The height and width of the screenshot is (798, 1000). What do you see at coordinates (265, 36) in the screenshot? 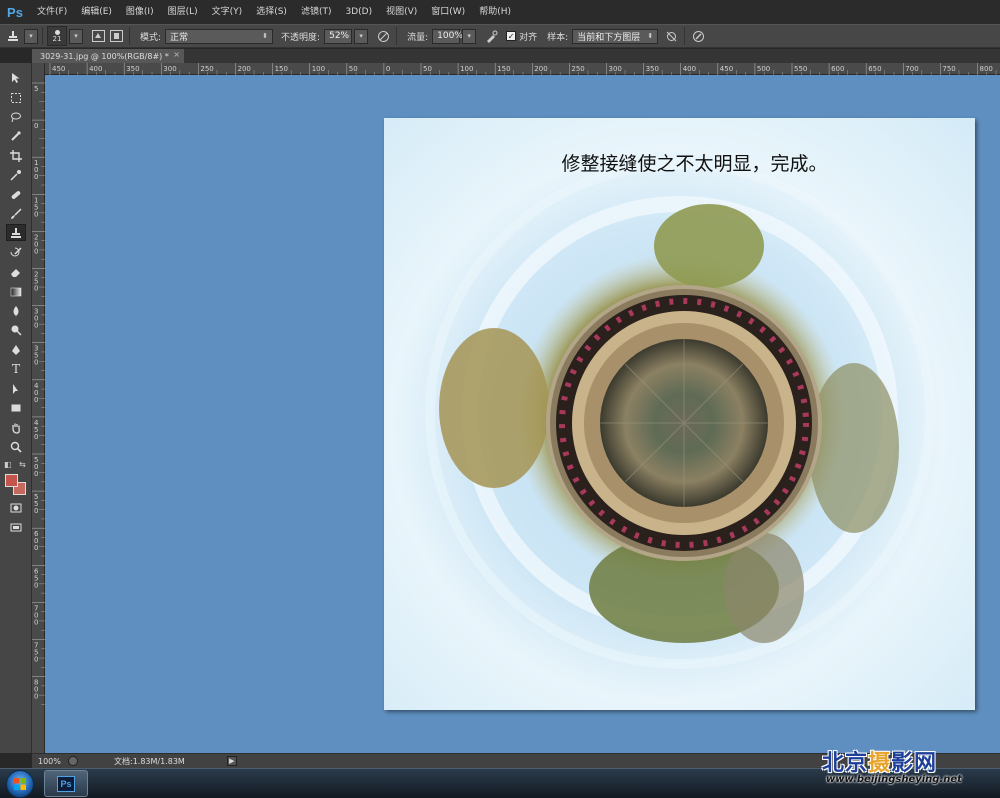
I see `chevron-down-icon: ⬍` at bounding box center [265, 36].